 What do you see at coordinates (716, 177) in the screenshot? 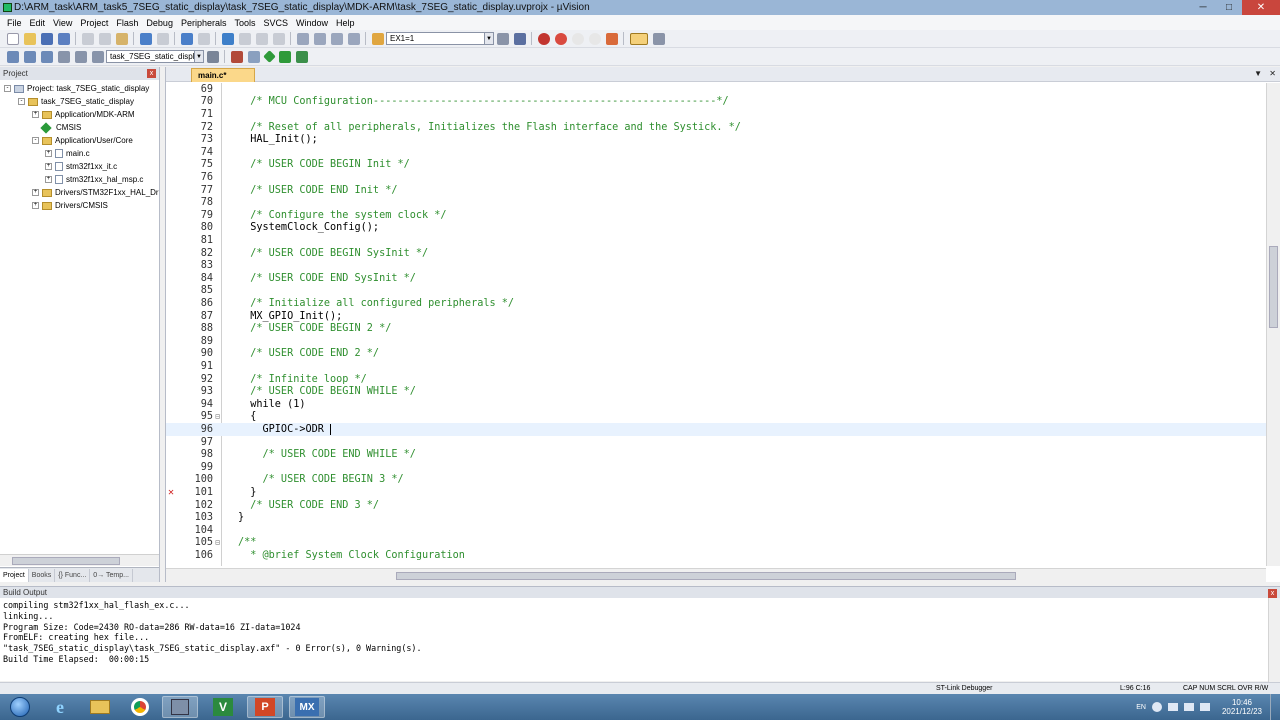
I see `code-line: 76` at bounding box center [716, 177].